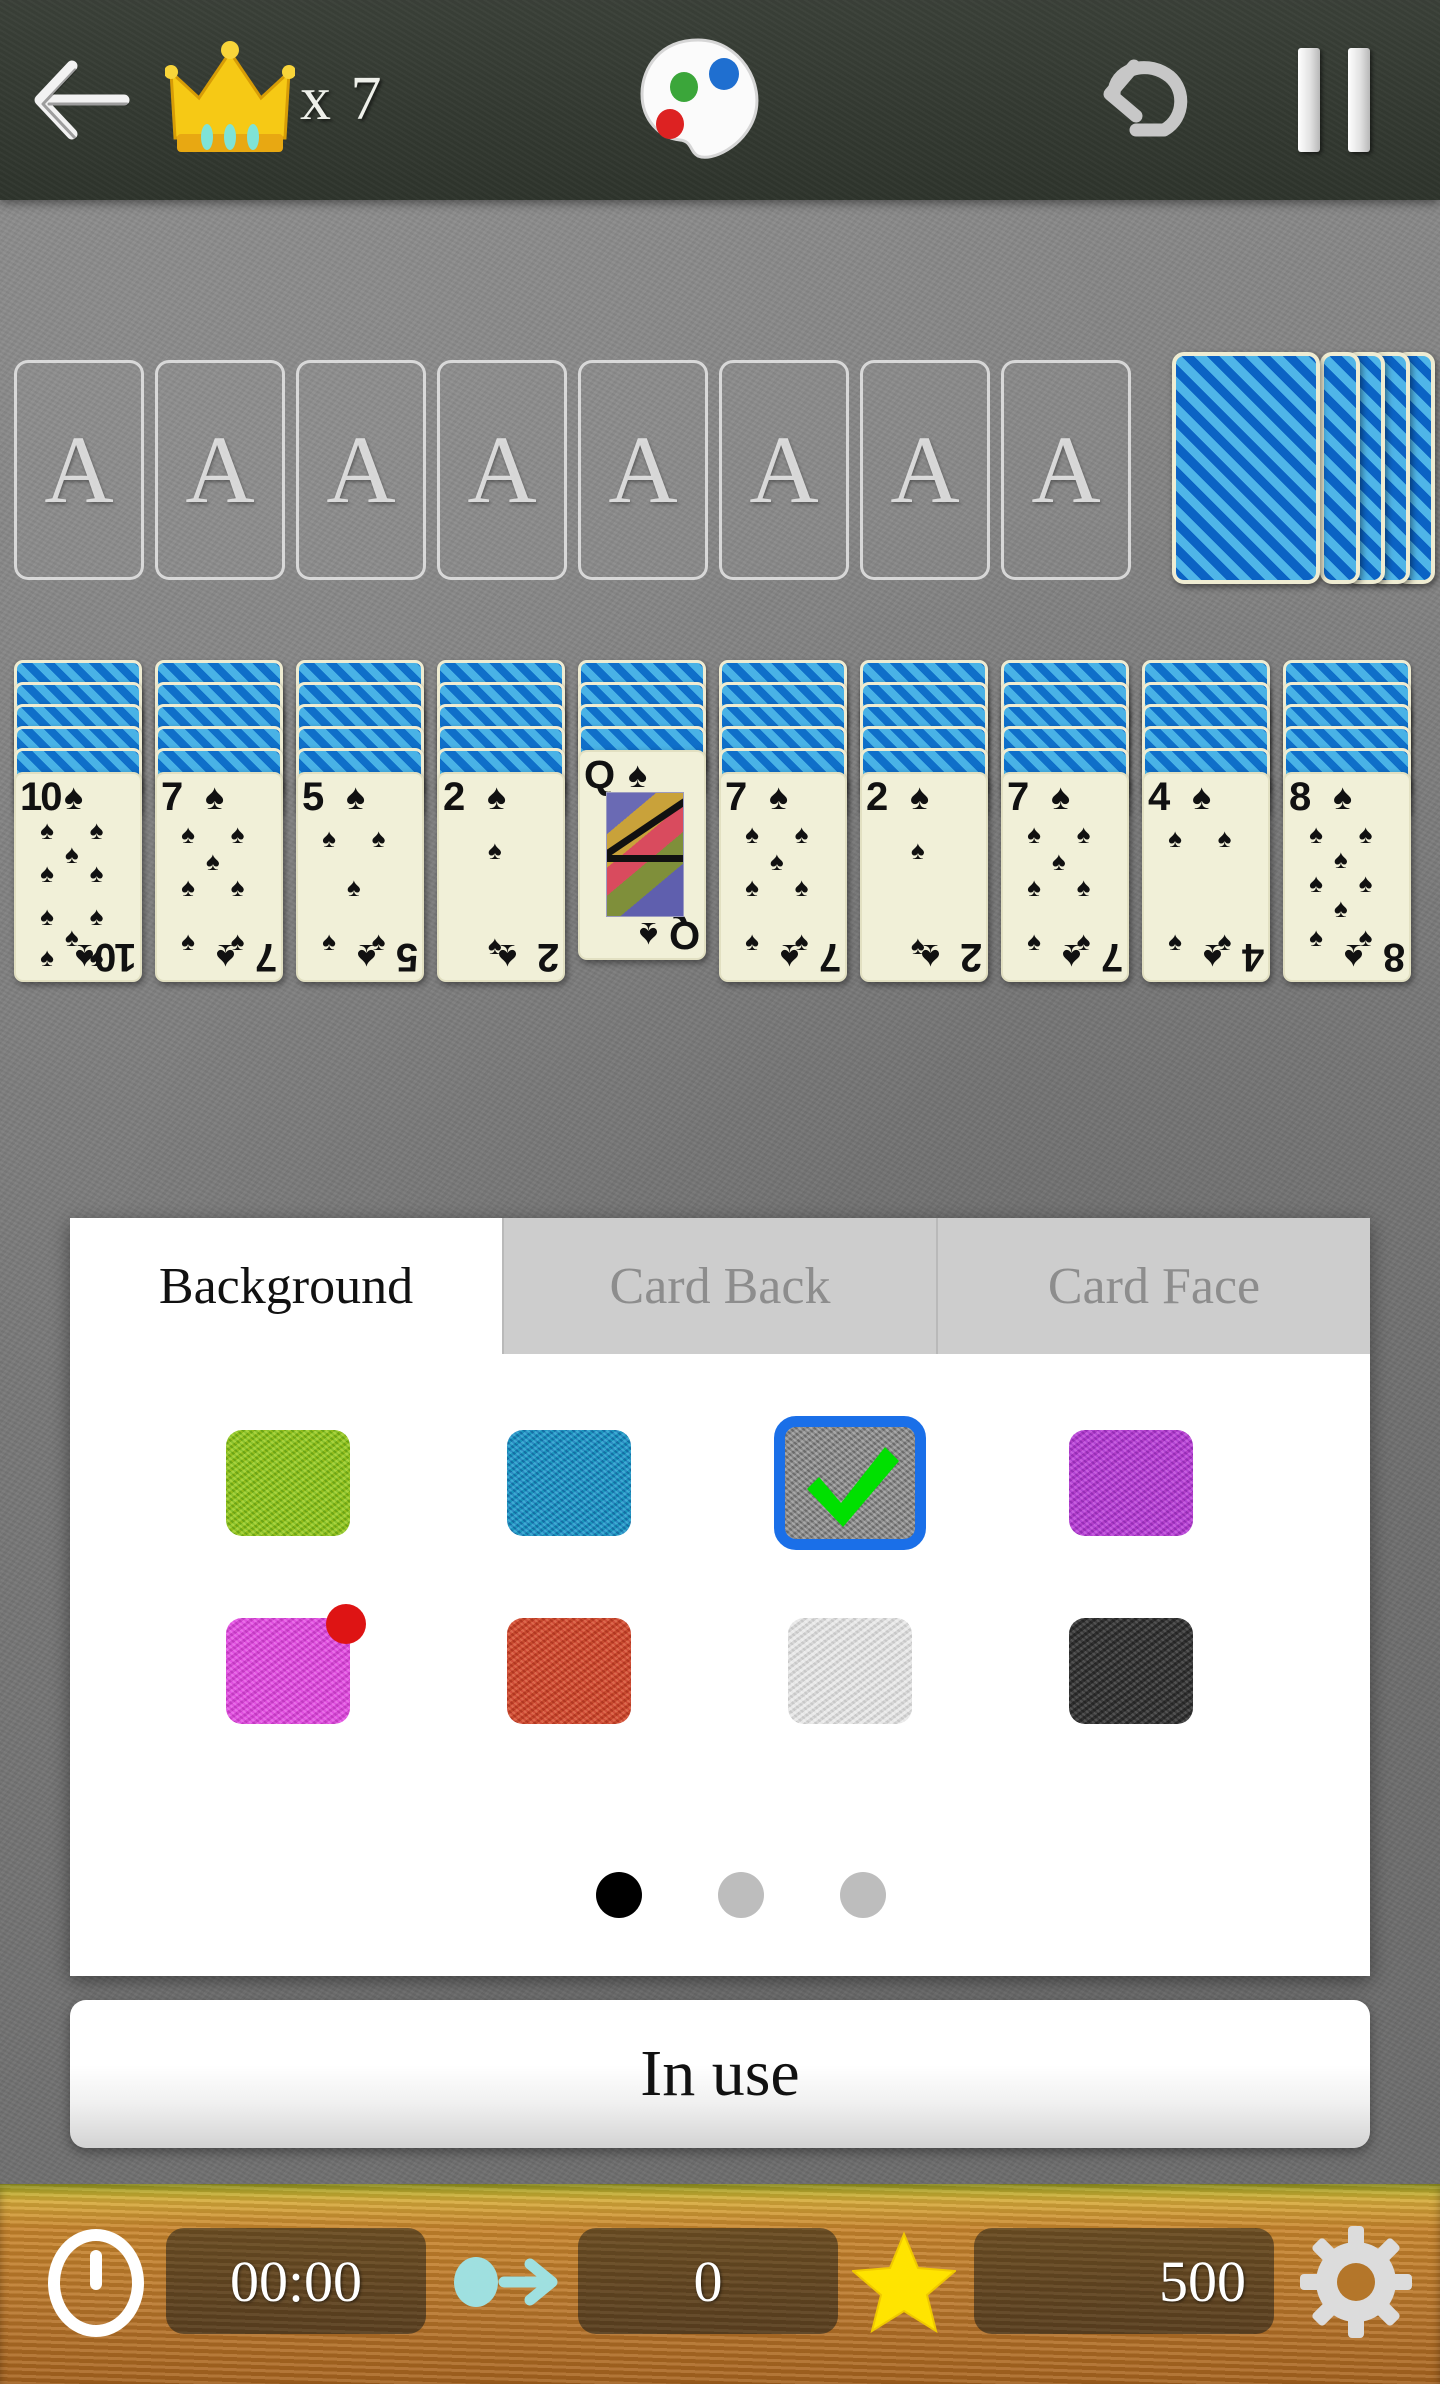 Image resolution: width=1440 pixels, height=2384 pixels. What do you see at coordinates (1335, 100) in the screenshot?
I see `pause-icon` at bounding box center [1335, 100].